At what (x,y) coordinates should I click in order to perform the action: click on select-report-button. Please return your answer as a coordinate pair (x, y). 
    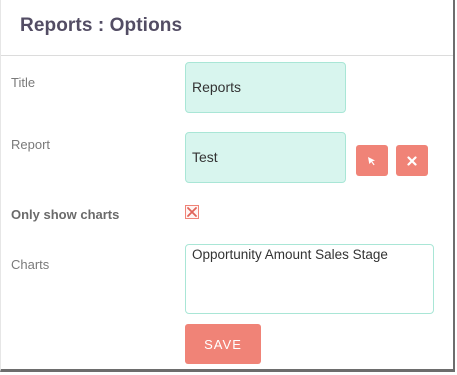
    Looking at the image, I should click on (372, 160).